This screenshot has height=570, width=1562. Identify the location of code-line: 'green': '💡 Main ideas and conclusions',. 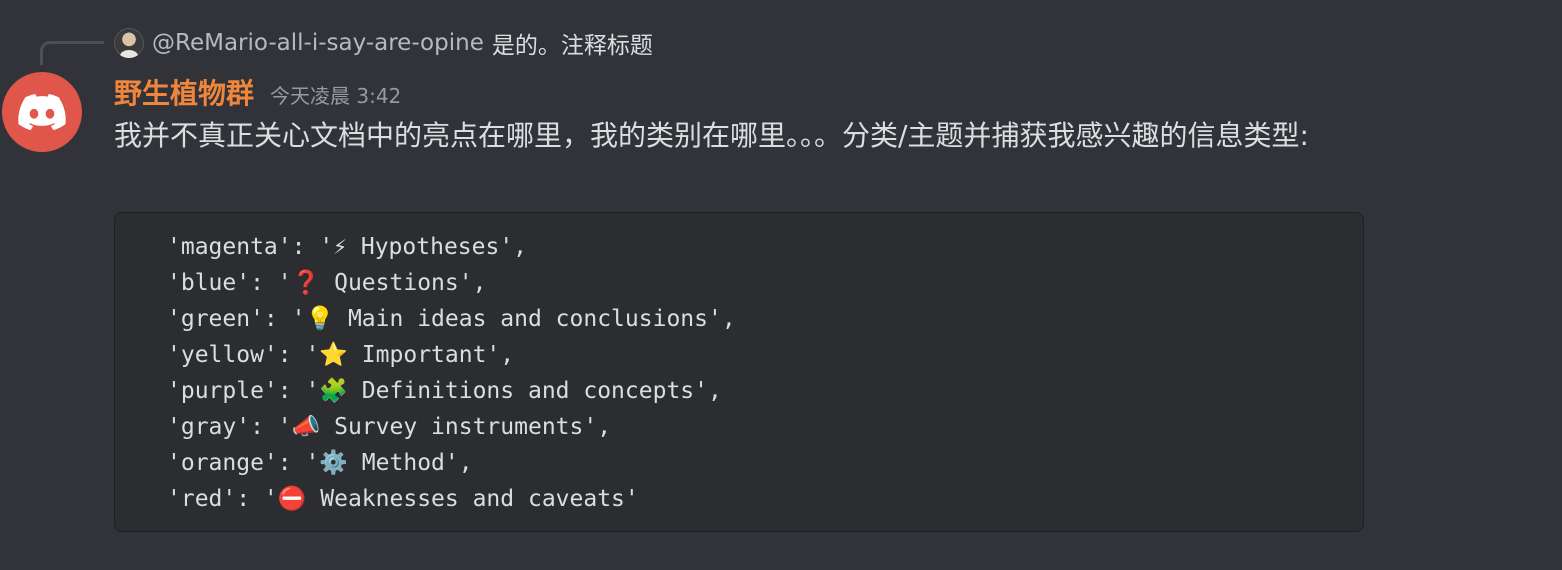
(451, 319).